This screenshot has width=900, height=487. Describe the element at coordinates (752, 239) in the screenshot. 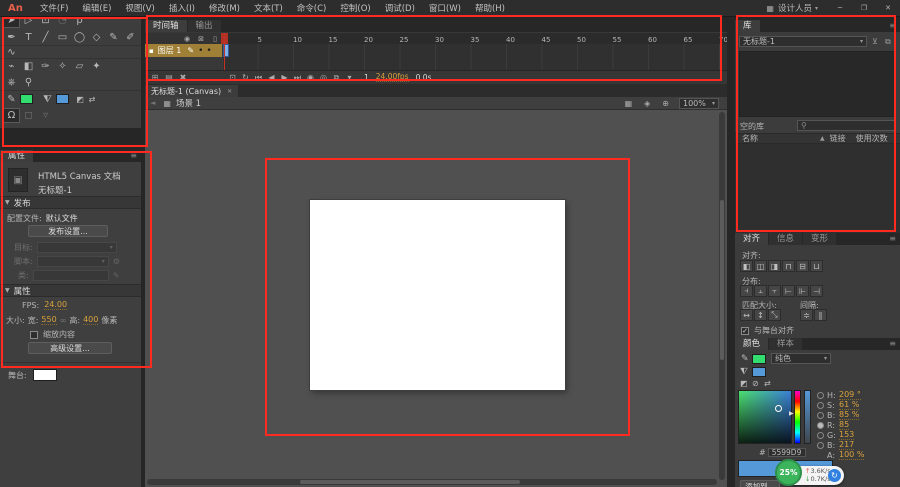

I see `align-group-tab: 对齐` at that location.